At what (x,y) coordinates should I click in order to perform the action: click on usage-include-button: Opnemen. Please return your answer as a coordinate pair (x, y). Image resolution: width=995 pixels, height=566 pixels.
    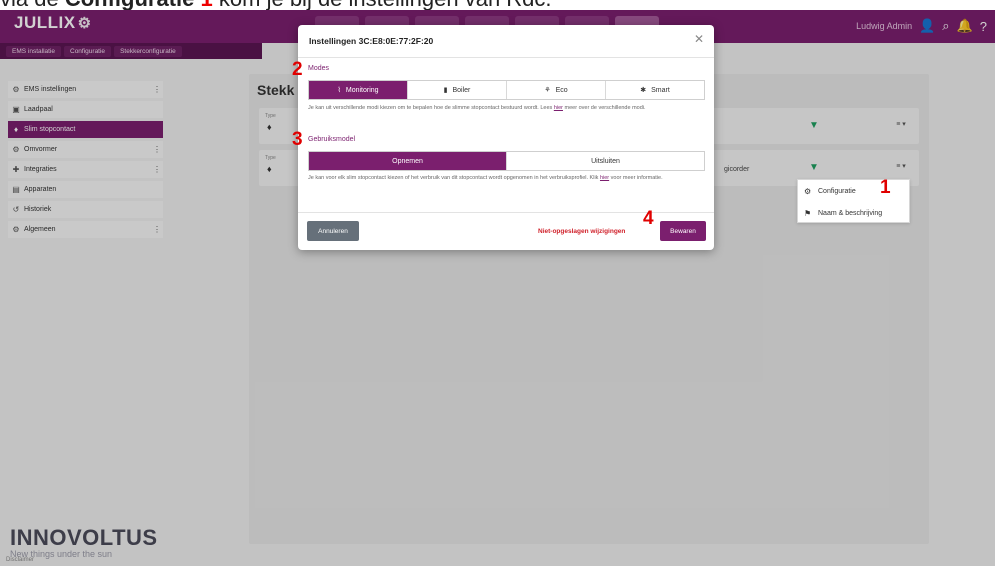
    Looking at the image, I should click on (408, 161).